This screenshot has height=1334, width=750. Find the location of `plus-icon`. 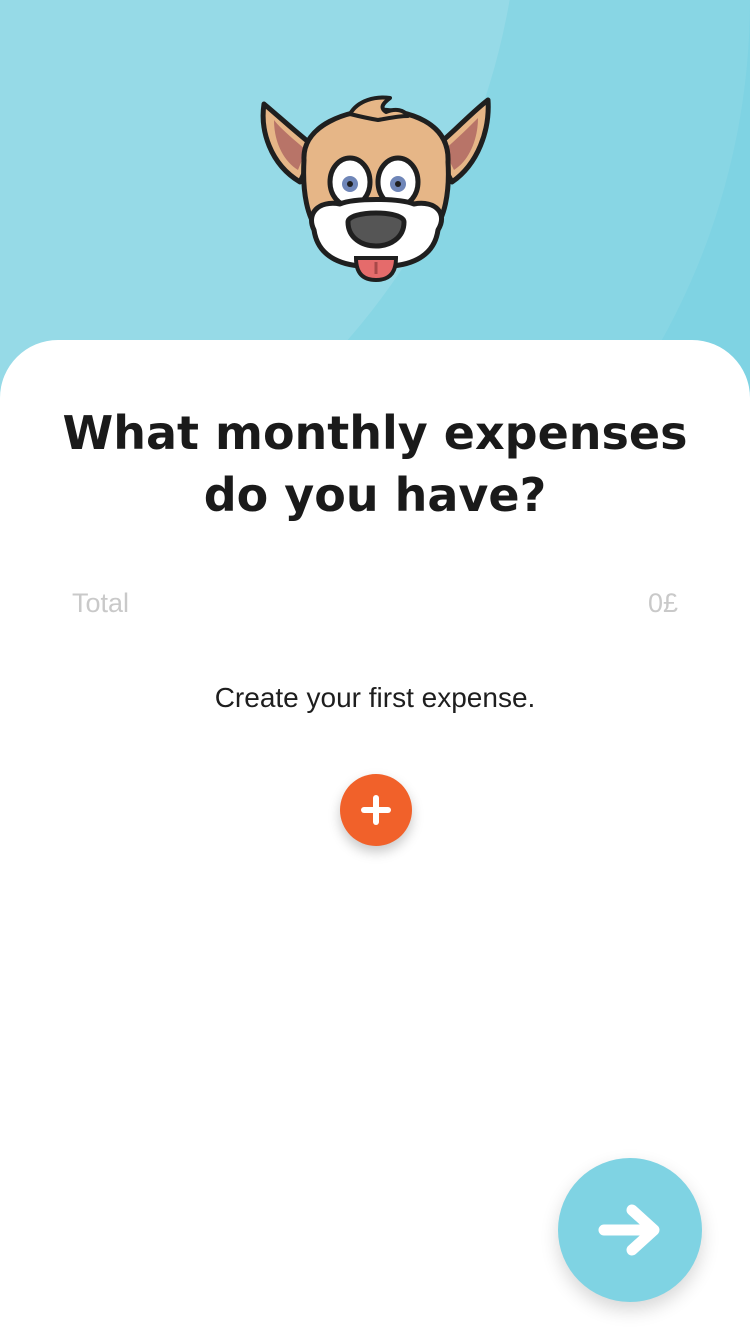

plus-icon is located at coordinates (376, 810).